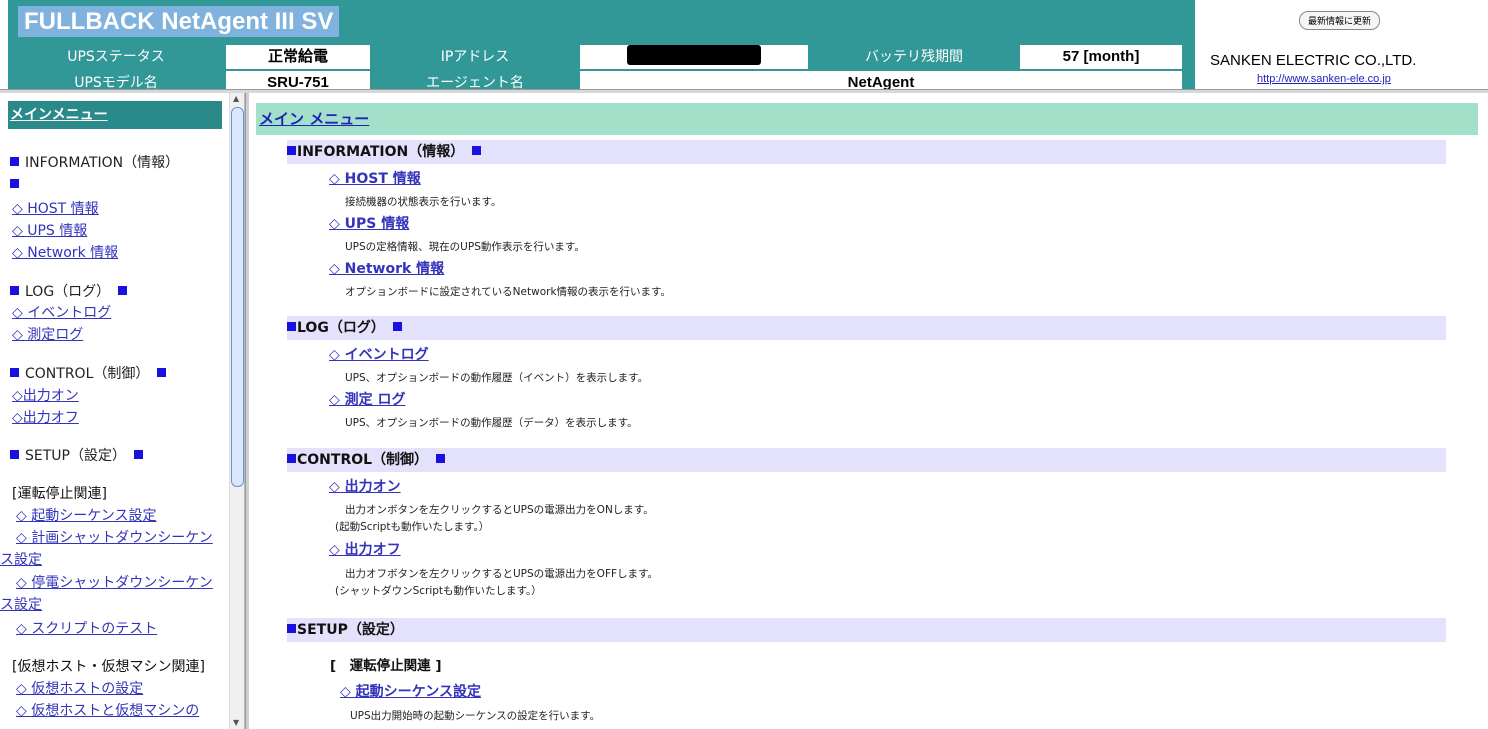 This screenshot has height=729, width=1488. Describe the element at coordinates (1340, 20) in the screenshot. I see `refresh-button: 最新情報に更新` at that location.